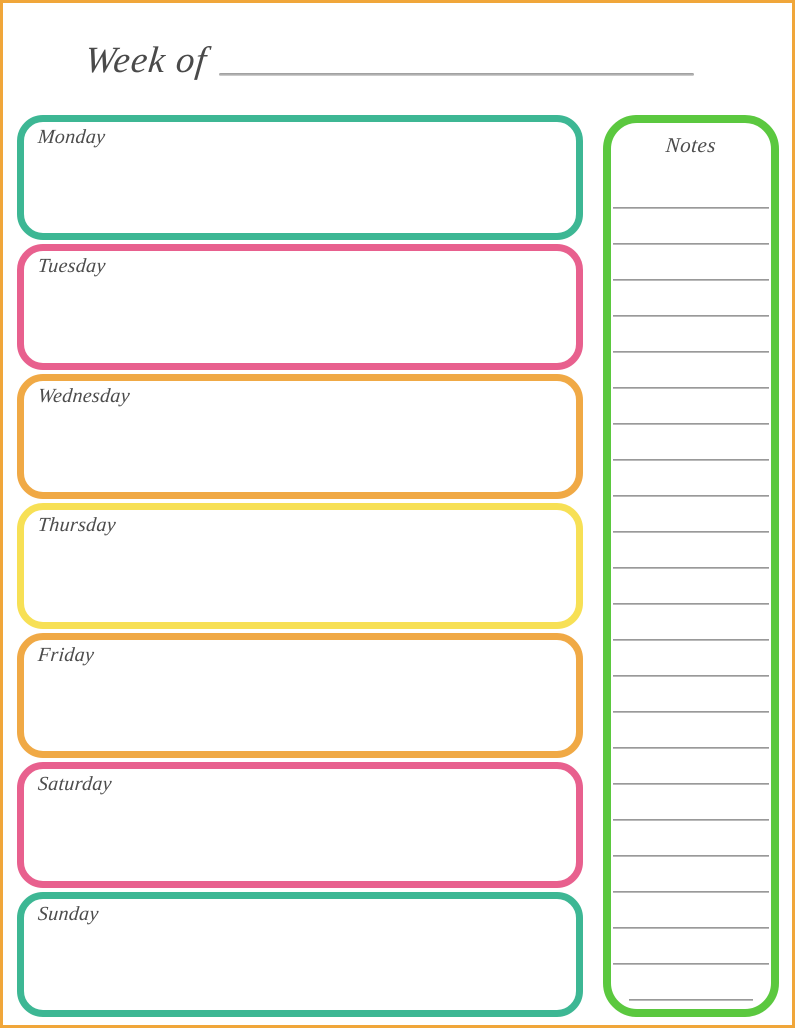  What do you see at coordinates (72, 137) in the screenshot?
I see `day-label-monday: Monday` at bounding box center [72, 137].